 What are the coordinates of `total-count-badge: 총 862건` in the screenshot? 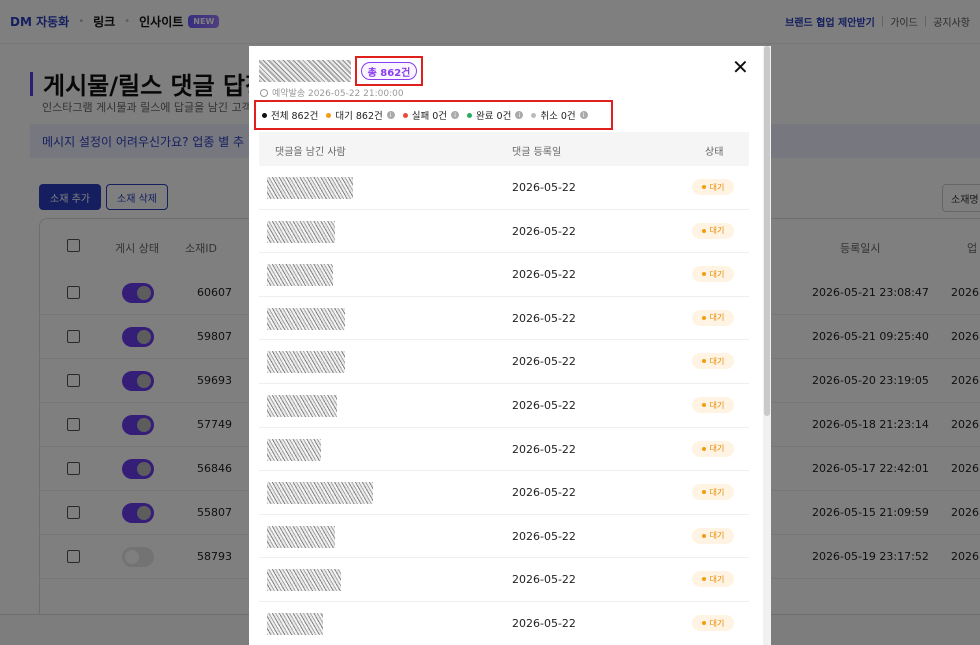 It's located at (389, 71).